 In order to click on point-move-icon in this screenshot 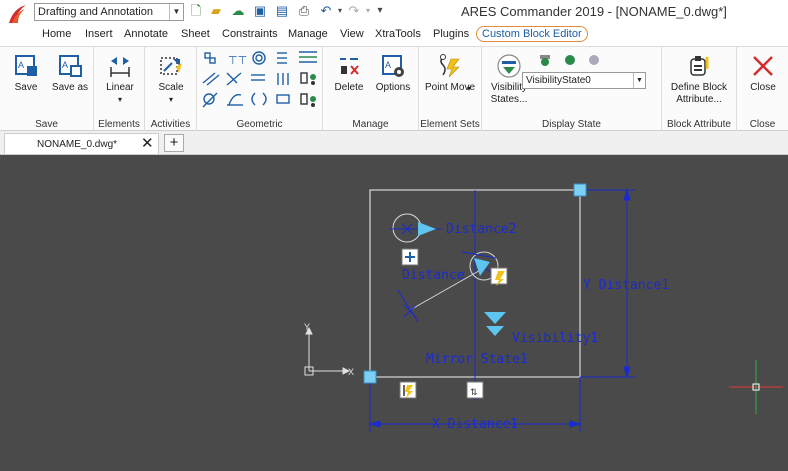, I will do `click(450, 66)`.